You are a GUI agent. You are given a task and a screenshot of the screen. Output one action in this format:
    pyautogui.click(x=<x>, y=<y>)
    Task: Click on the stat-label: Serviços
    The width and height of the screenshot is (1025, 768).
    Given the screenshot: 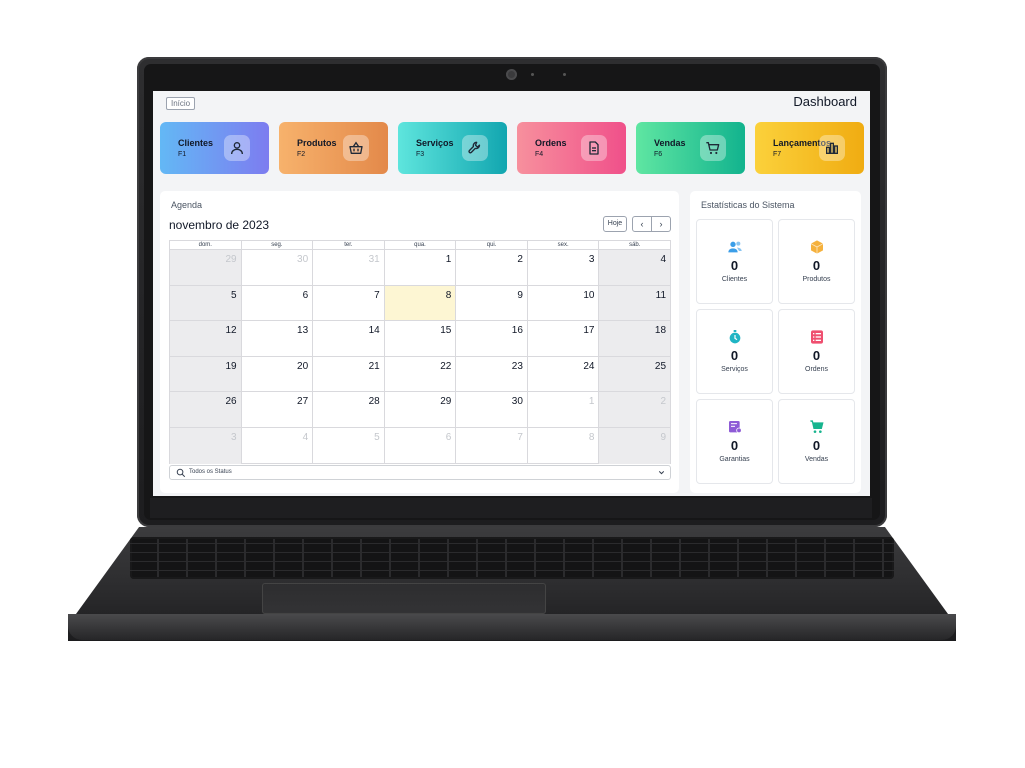 What is the action you would take?
    pyautogui.click(x=734, y=369)
    